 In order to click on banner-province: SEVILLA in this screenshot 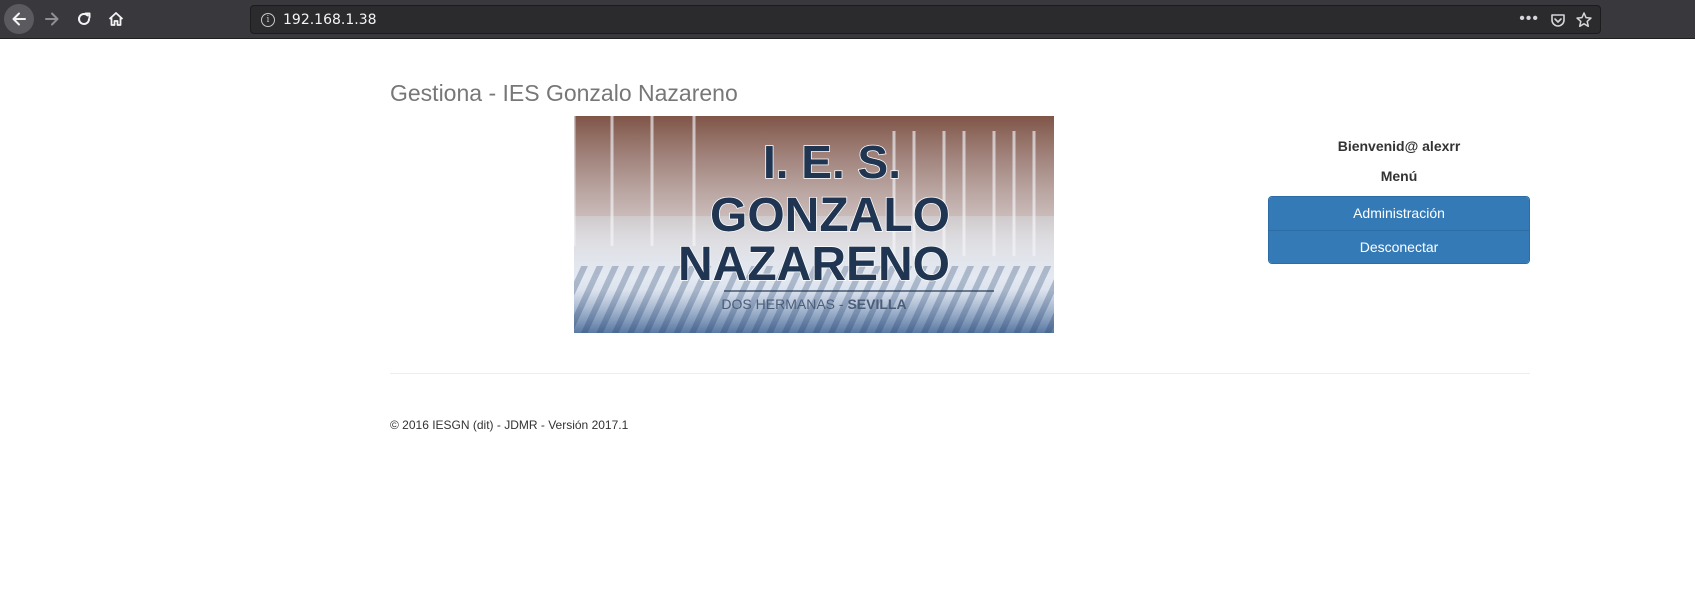, I will do `click(876, 304)`.